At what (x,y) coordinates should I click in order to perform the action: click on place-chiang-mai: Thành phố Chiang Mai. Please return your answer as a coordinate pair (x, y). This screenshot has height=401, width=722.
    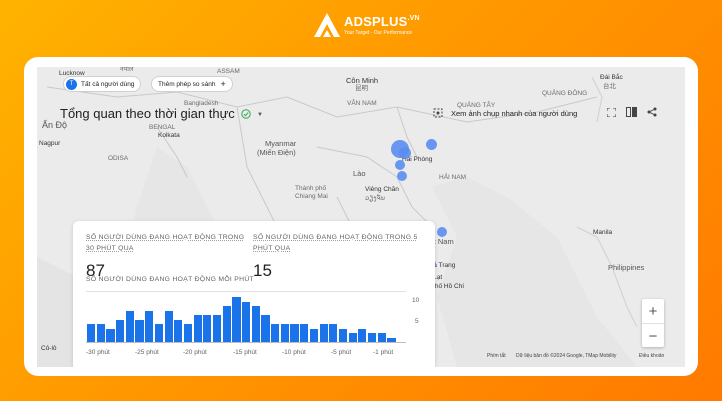
    Looking at the image, I should click on (311, 192).